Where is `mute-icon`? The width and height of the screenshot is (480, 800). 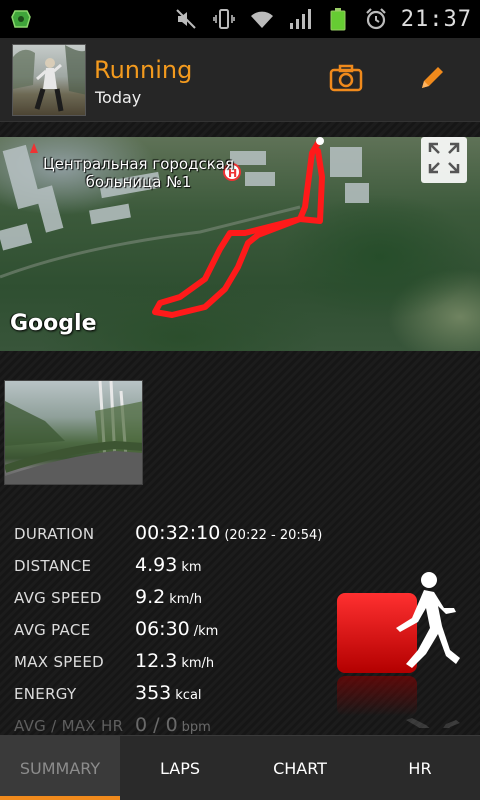
mute-icon is located at coordinates (186, 19).